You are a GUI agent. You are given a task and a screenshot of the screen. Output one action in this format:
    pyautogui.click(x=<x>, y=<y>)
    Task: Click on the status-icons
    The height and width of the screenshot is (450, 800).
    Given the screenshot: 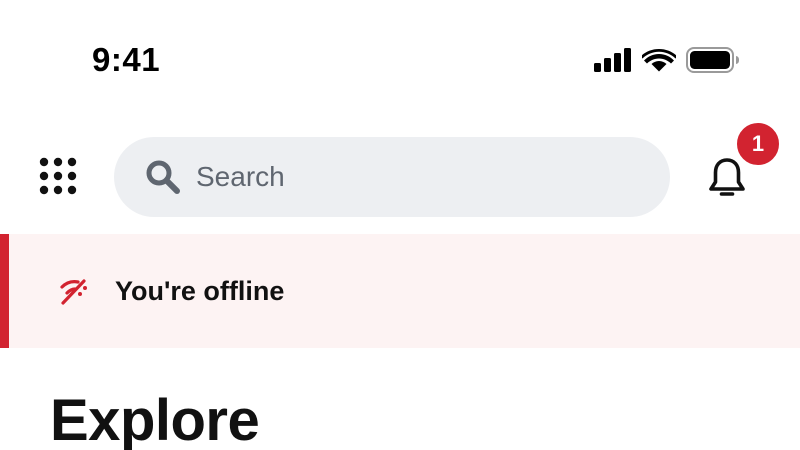 What is the action you would take?
    pyautogui.click(x=667, y=60)
    